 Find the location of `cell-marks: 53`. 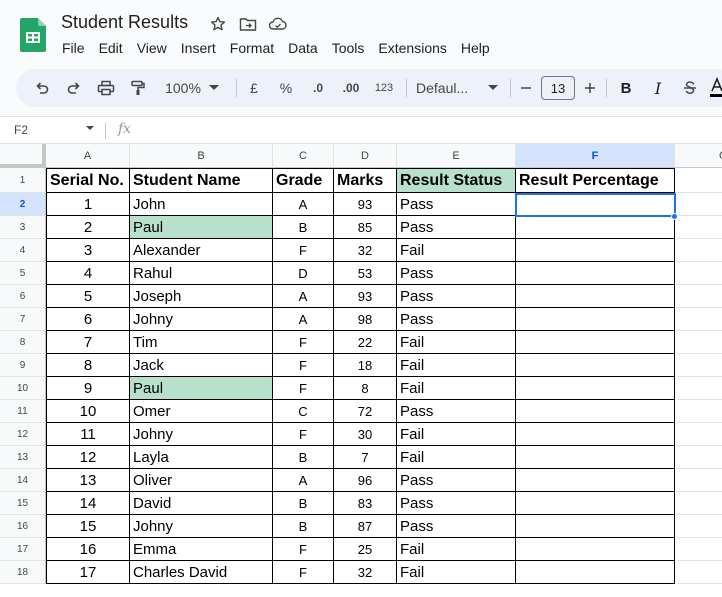

cell-marks: 53 is located at coordinates (365, 273).